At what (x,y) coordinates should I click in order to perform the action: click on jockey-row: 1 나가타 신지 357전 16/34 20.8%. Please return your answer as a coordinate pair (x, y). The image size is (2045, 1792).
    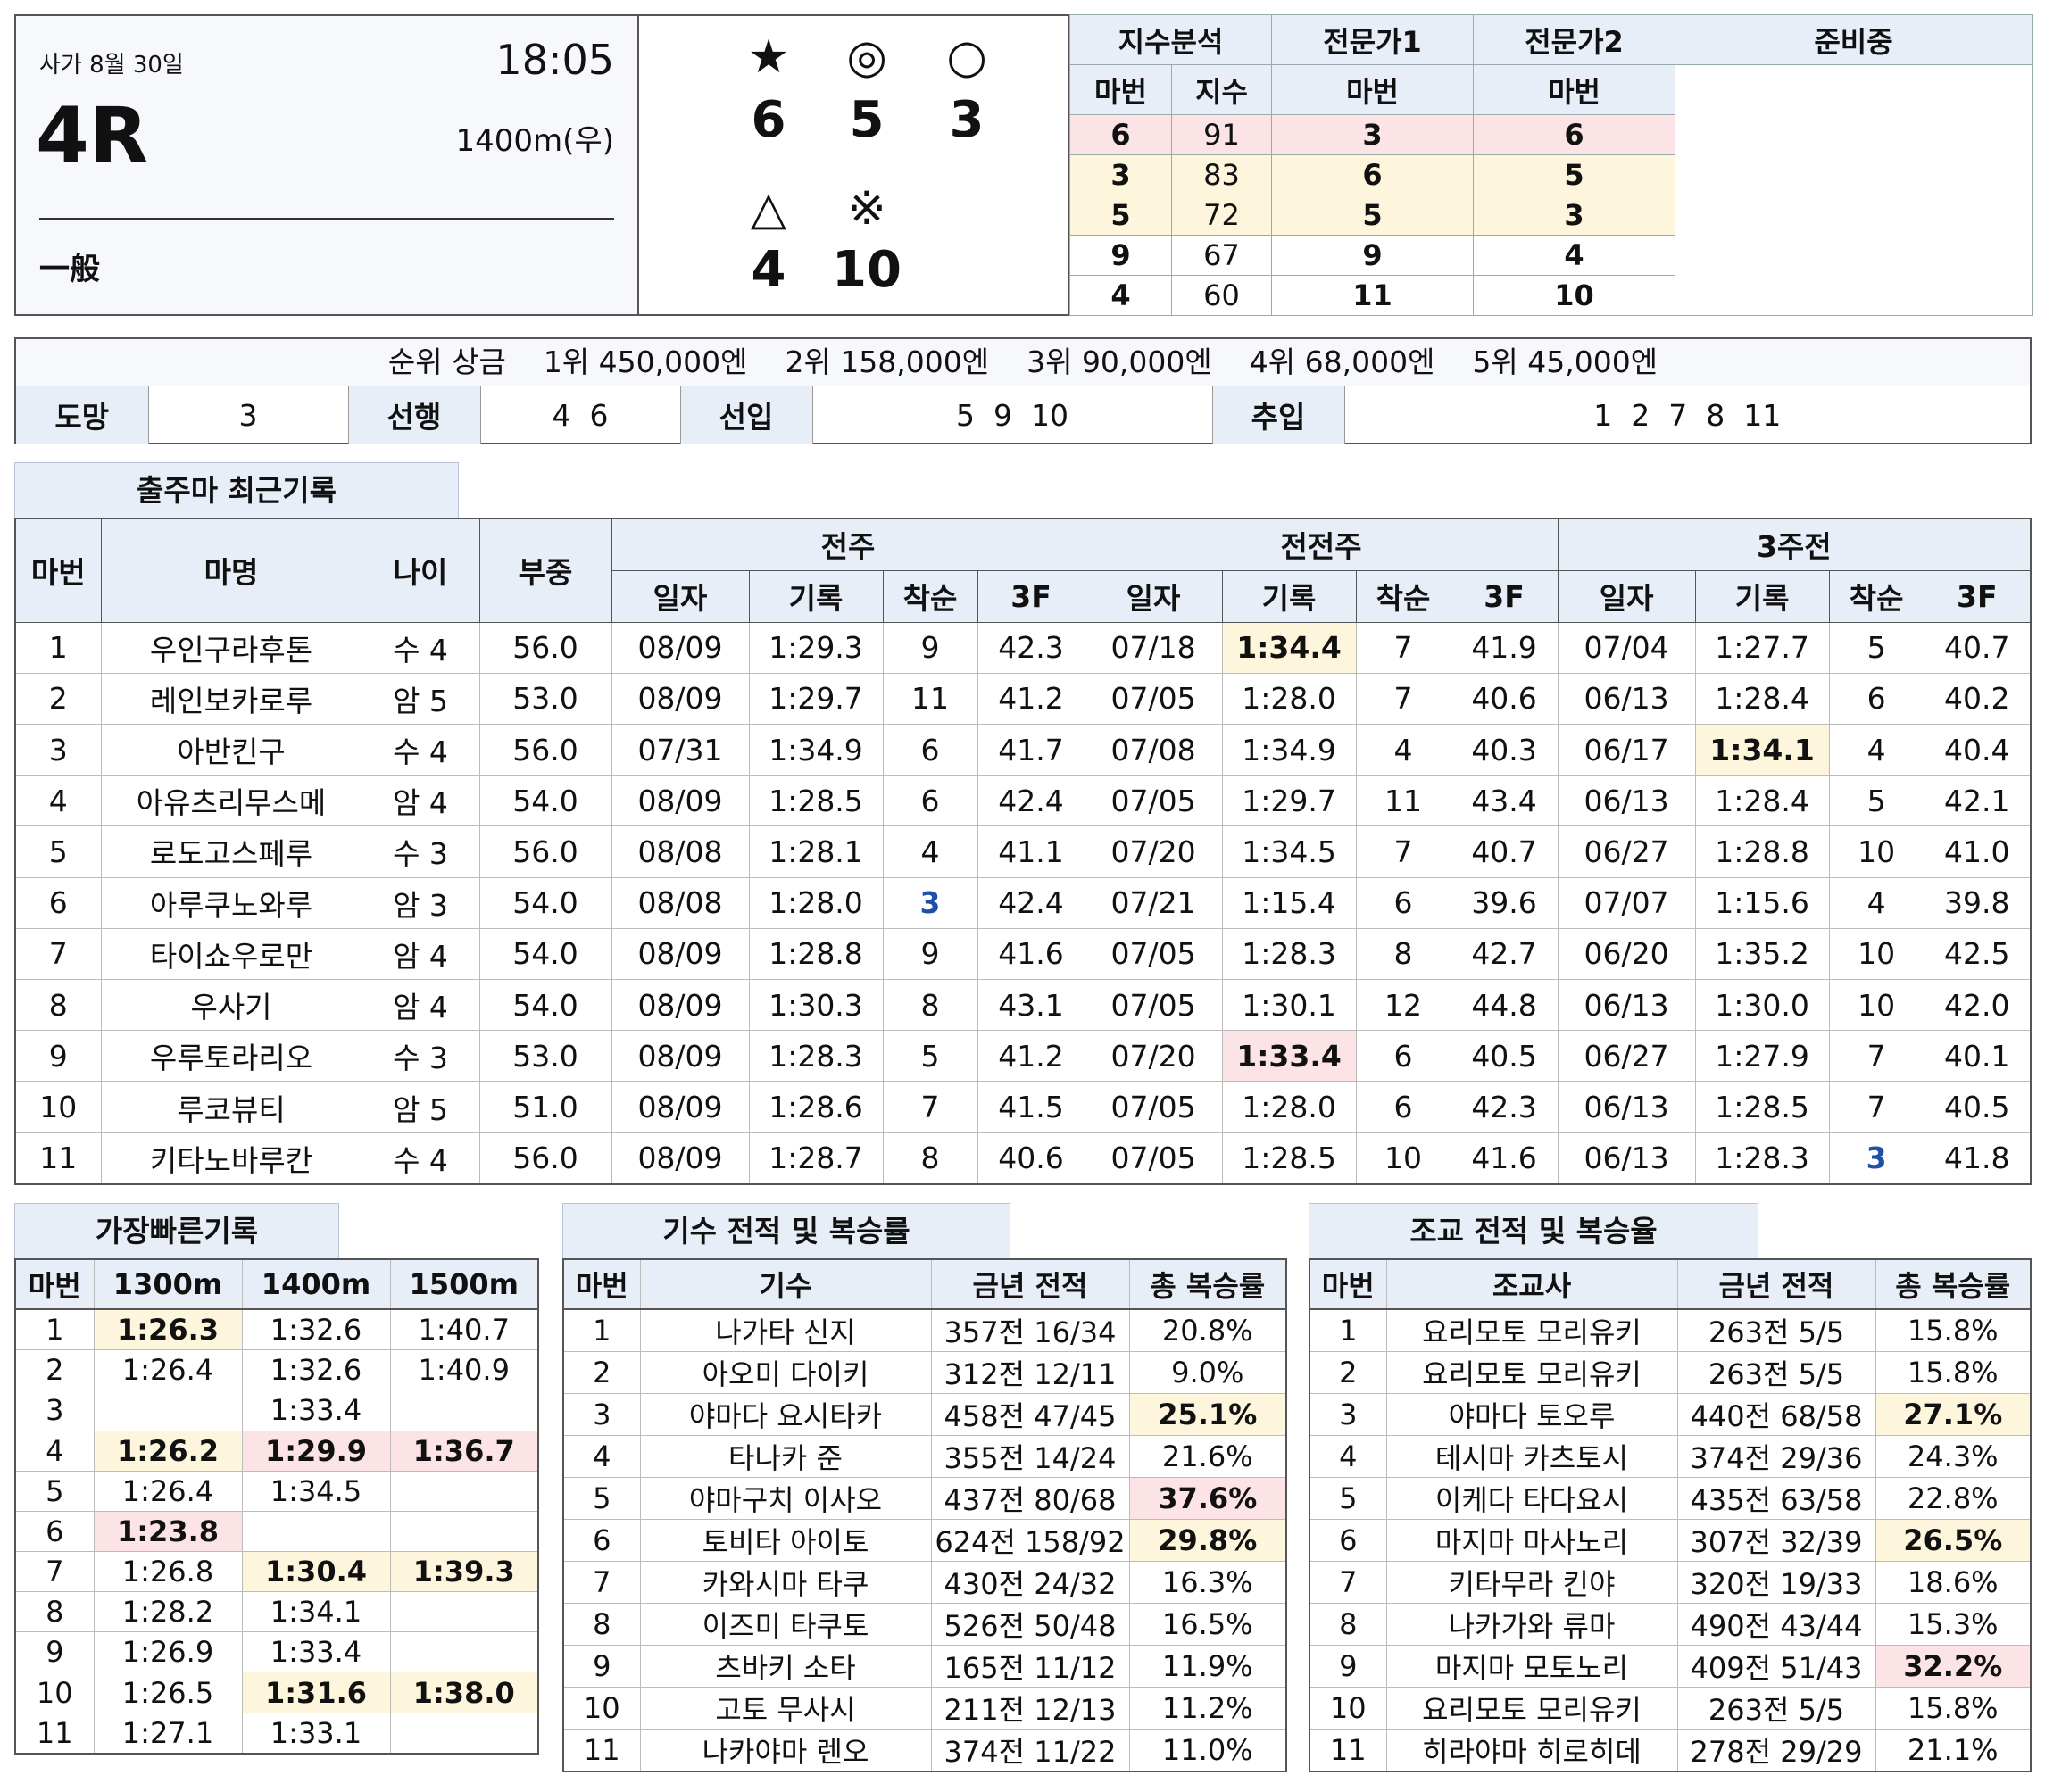
    Looking at the image, I should click on (924, 1330).